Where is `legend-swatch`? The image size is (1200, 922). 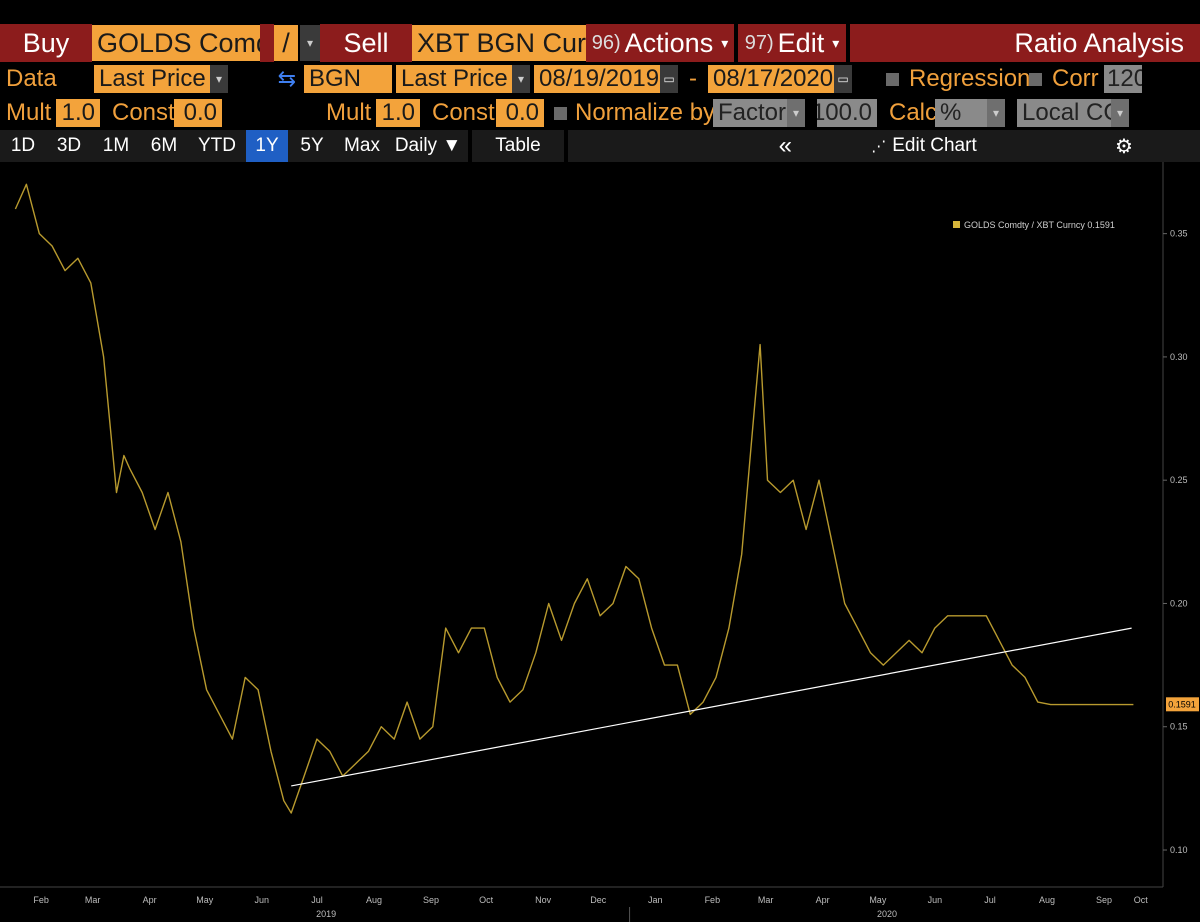
legend-swatch is located at coordinates (956, 224).